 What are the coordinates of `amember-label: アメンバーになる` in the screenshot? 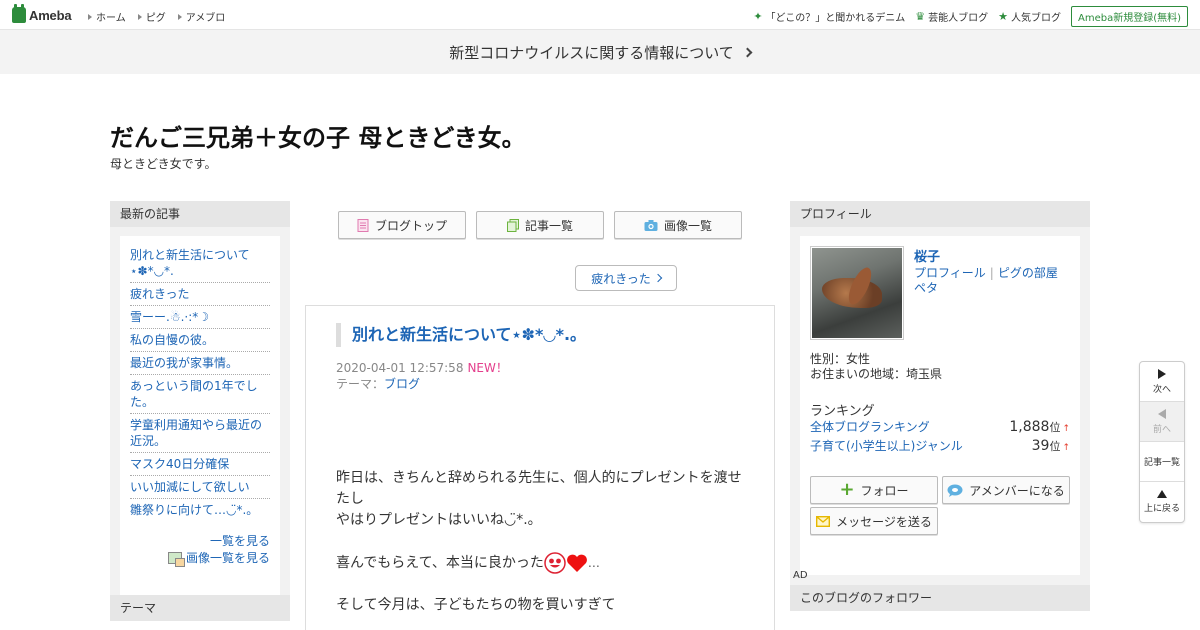 It's located at (1017, 490).